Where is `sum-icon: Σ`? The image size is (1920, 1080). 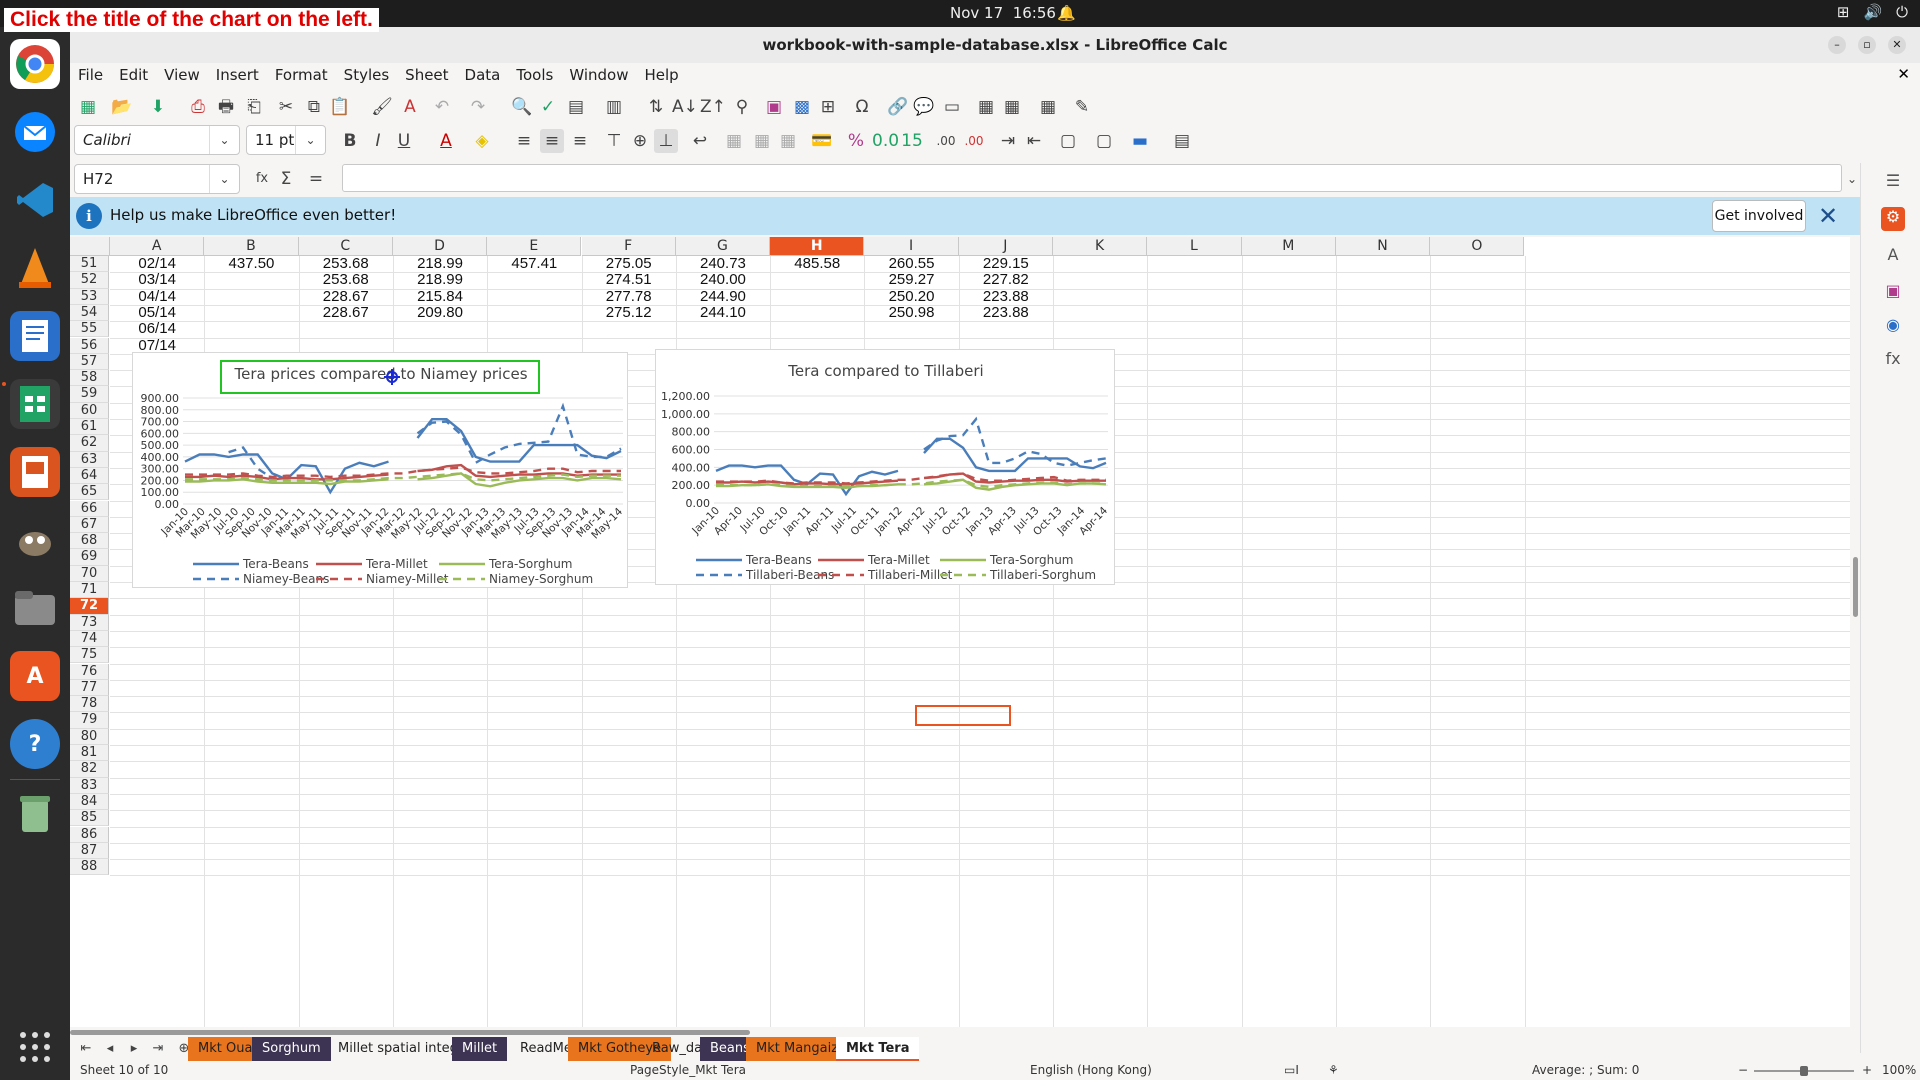
sum-icon: Σ is located at coordinates (286, 179).